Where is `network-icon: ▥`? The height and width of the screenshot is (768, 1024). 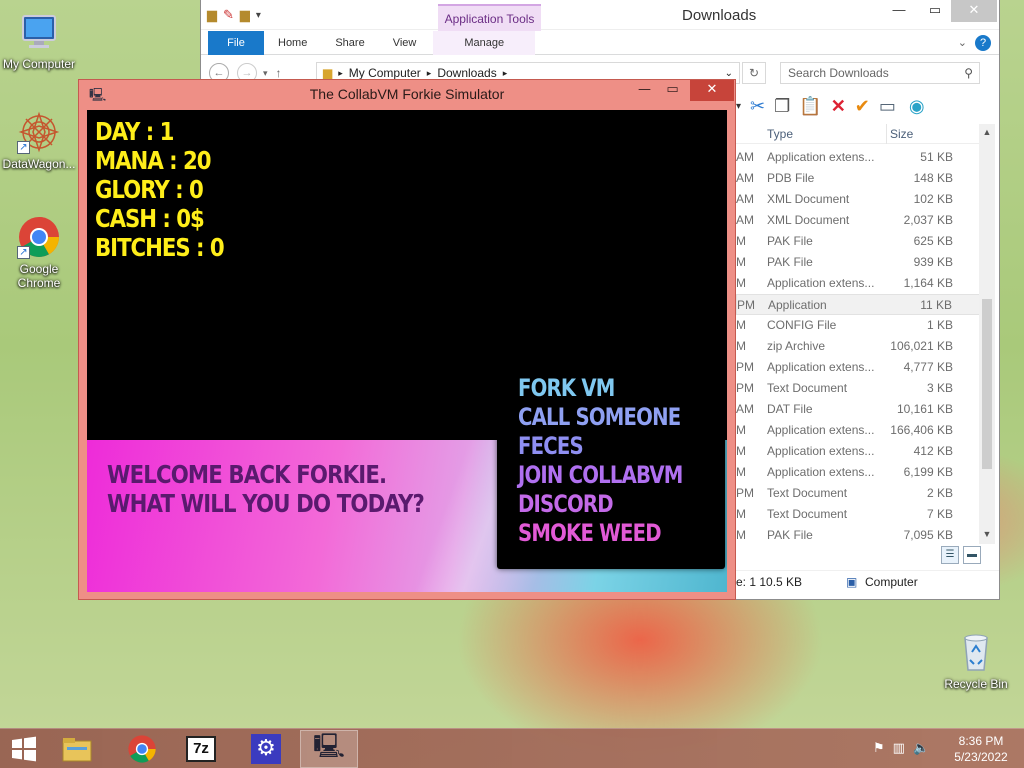
network-icon: ▥ is located at coordinates (899, 748).